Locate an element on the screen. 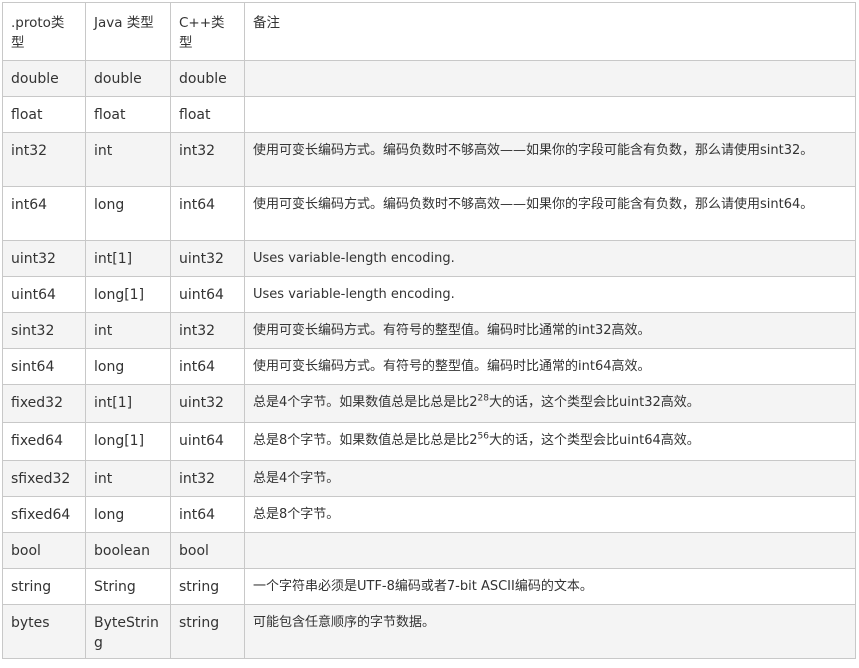 Image resolution: width=859 pixels, height=668 pixels. cell-java-type: float is located at coordinates (128, 114).